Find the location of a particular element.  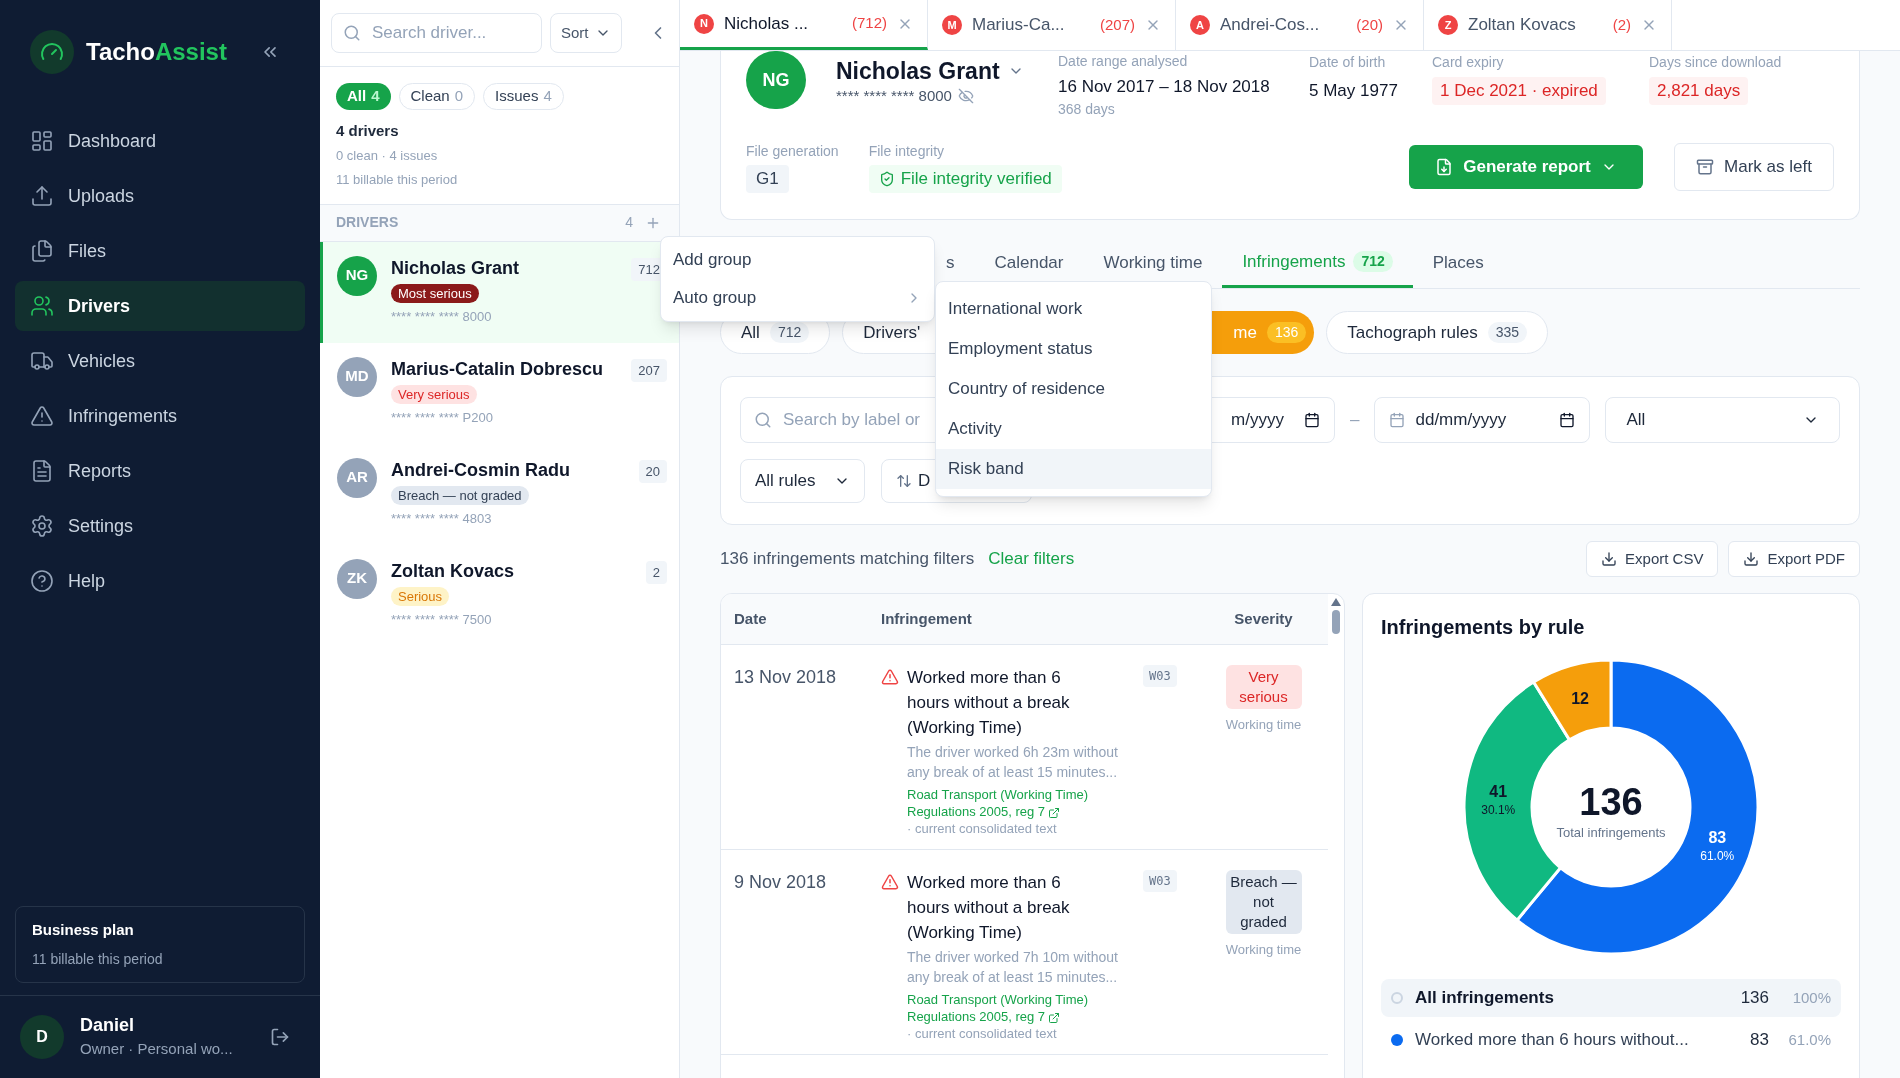

column-header: Severity is located at coordinates (1263, 618).